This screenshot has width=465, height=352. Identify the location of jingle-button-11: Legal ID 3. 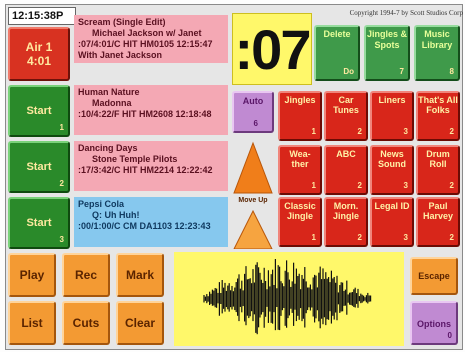
(392, 222).